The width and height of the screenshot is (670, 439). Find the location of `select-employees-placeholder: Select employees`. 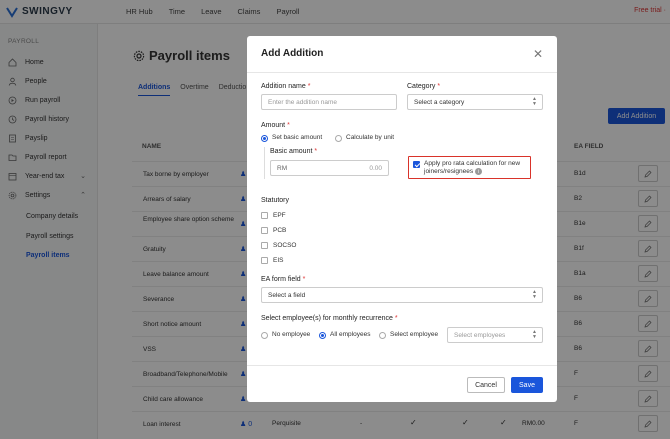

select-employees-placeholder: Select employees is located at coordinates (480, 335).